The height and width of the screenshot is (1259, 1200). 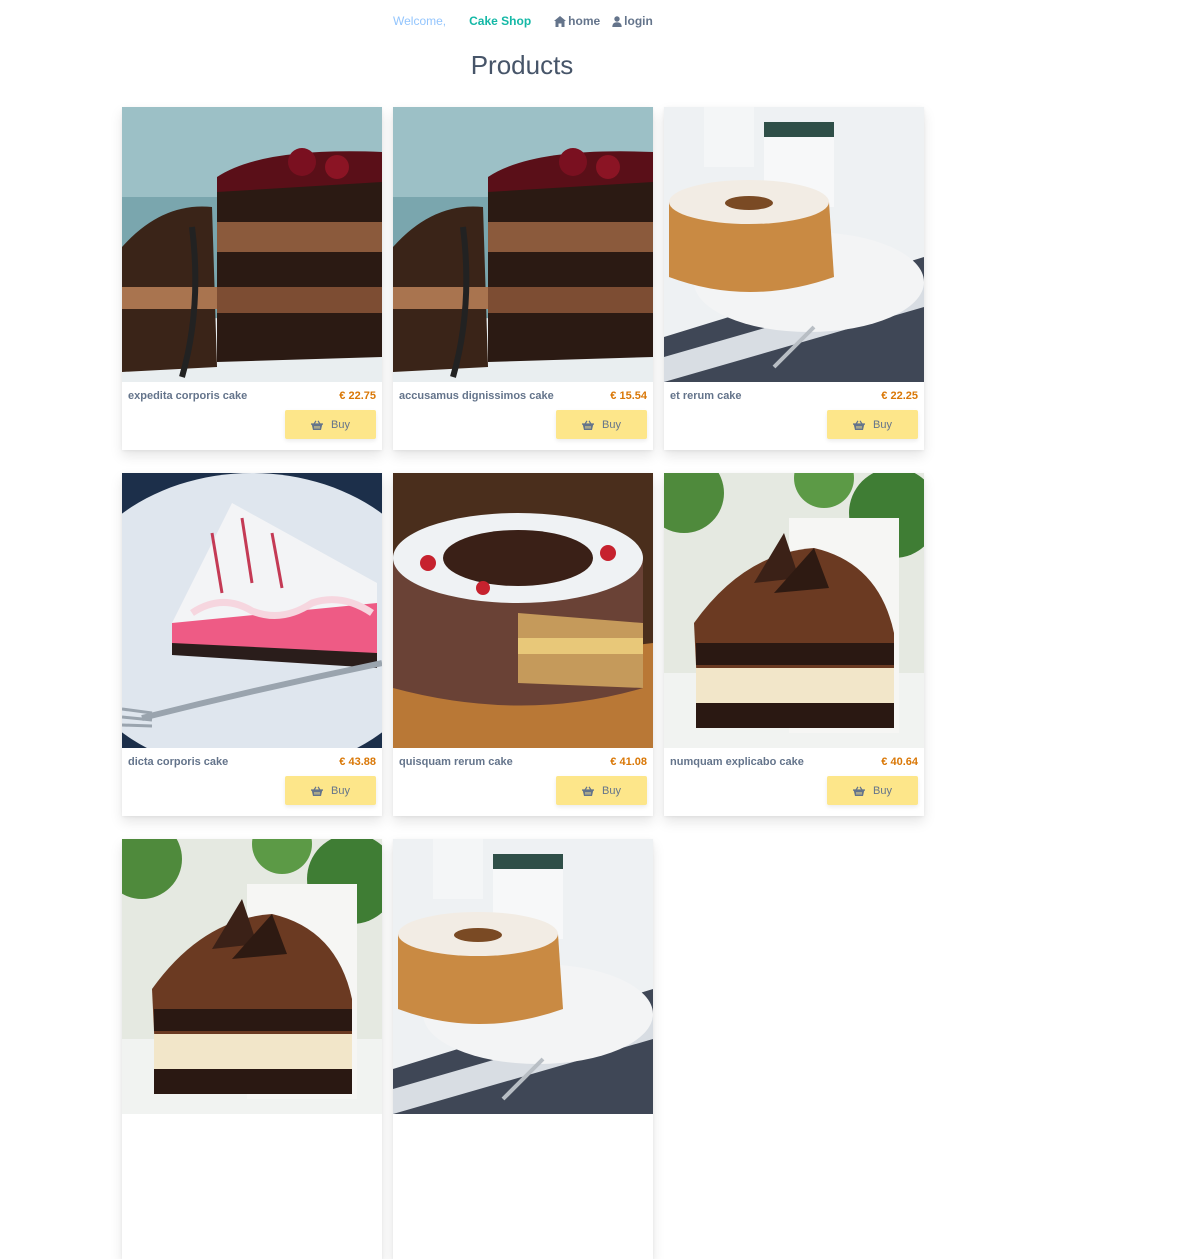 I want to click on product-name: accusamus dignissimos cake, so click(x=476, y=396).